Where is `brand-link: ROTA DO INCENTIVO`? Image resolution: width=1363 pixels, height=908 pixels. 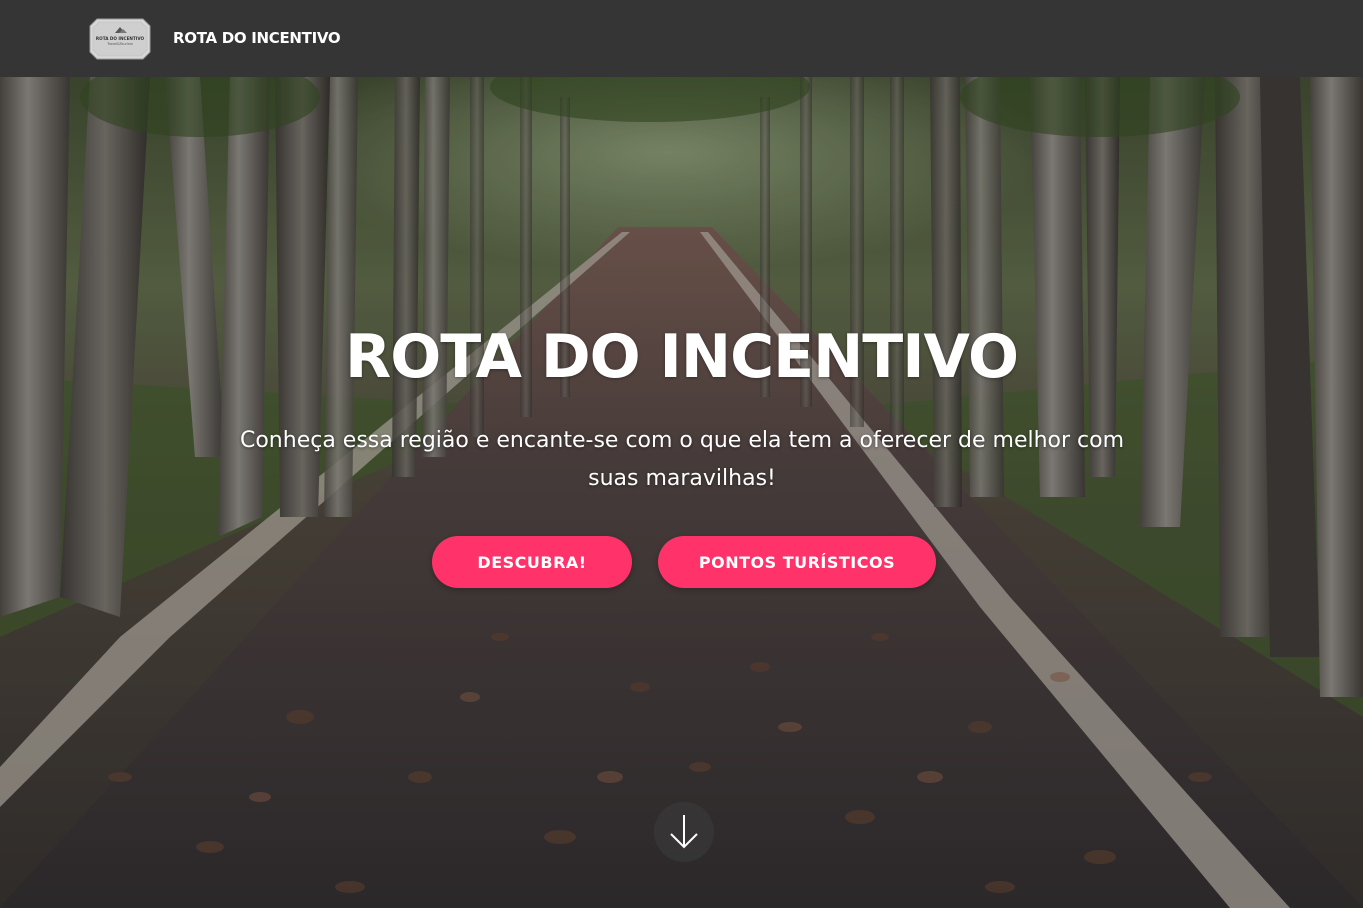 brand-link: ROTA DO INCENTIVO is located at coordinates (257, 38).